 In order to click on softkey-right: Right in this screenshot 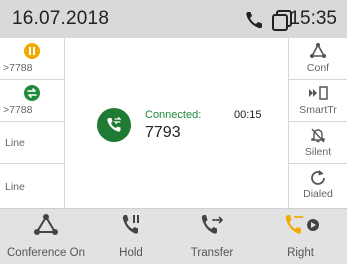, I will do `click(300, 236)`.